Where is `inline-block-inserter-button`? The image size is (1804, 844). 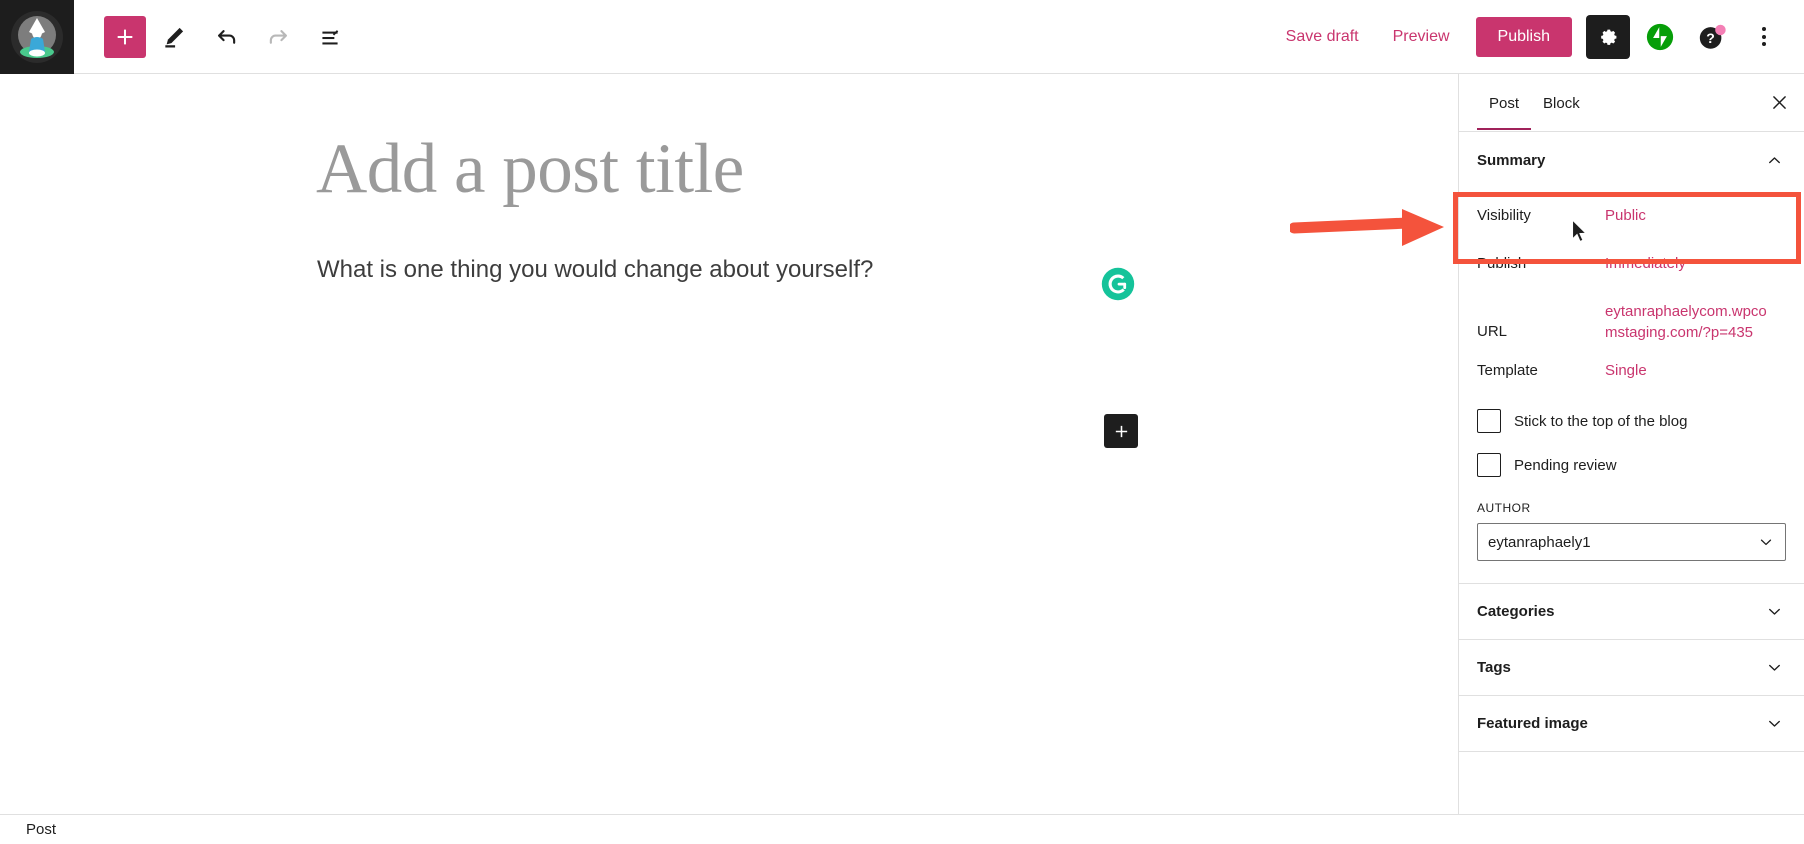 inline-block-inserter-button is located at coordinates (1121, 431).